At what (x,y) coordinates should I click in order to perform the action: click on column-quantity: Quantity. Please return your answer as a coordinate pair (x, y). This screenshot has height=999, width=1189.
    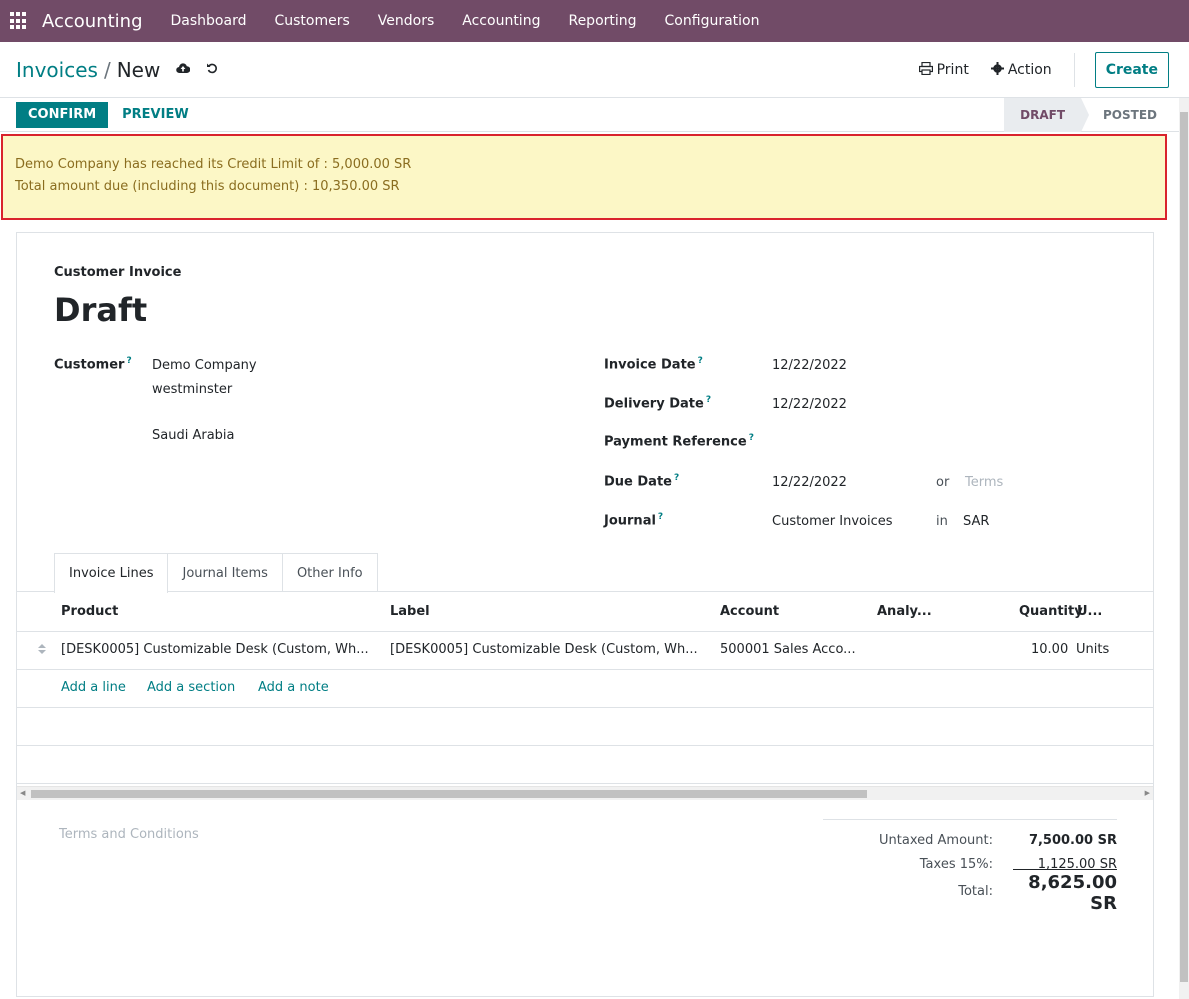
    Looking at the image, I should click on (1051, 611).